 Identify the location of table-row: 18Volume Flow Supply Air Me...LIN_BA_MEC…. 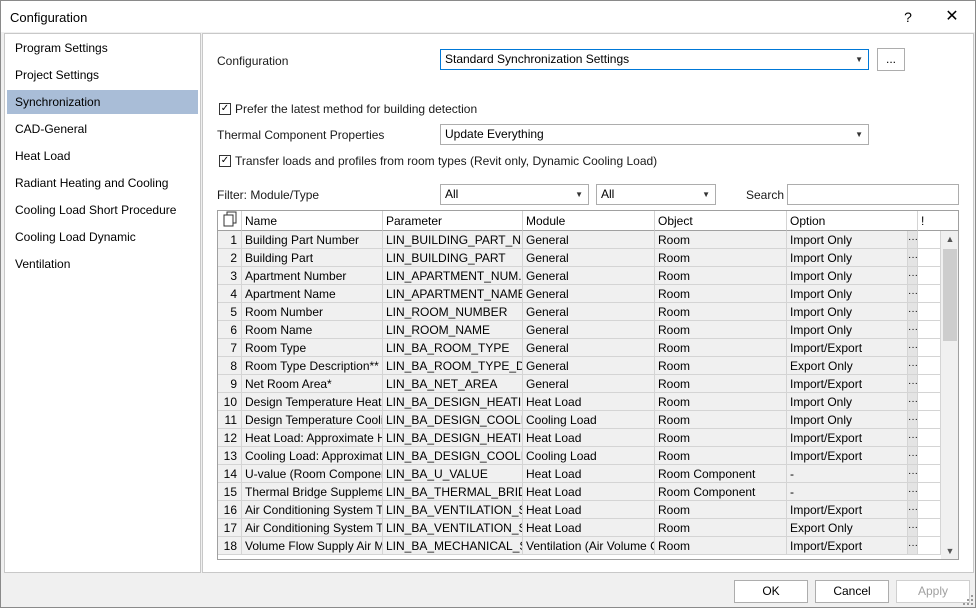
(579, 546).